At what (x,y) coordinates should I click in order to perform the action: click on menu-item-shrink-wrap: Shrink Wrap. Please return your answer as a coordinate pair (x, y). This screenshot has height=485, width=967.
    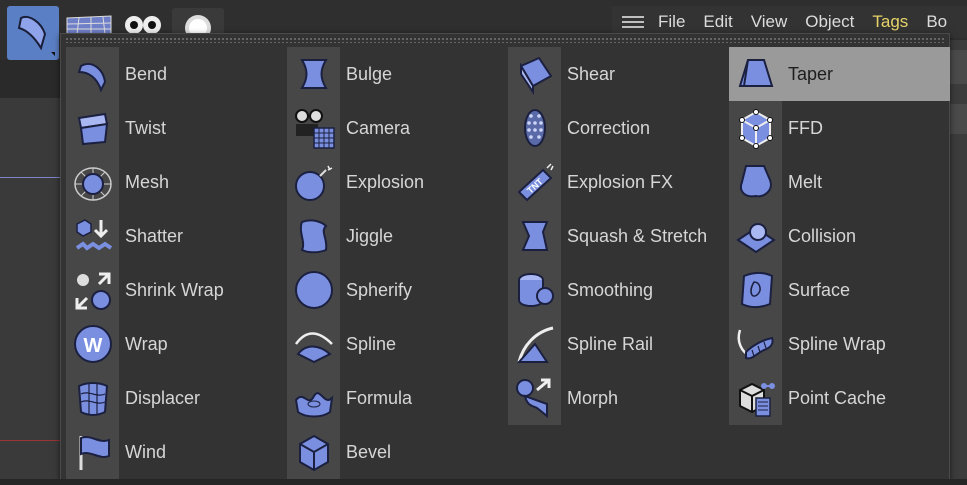
    Looking at the image, I should click on (176, 290).